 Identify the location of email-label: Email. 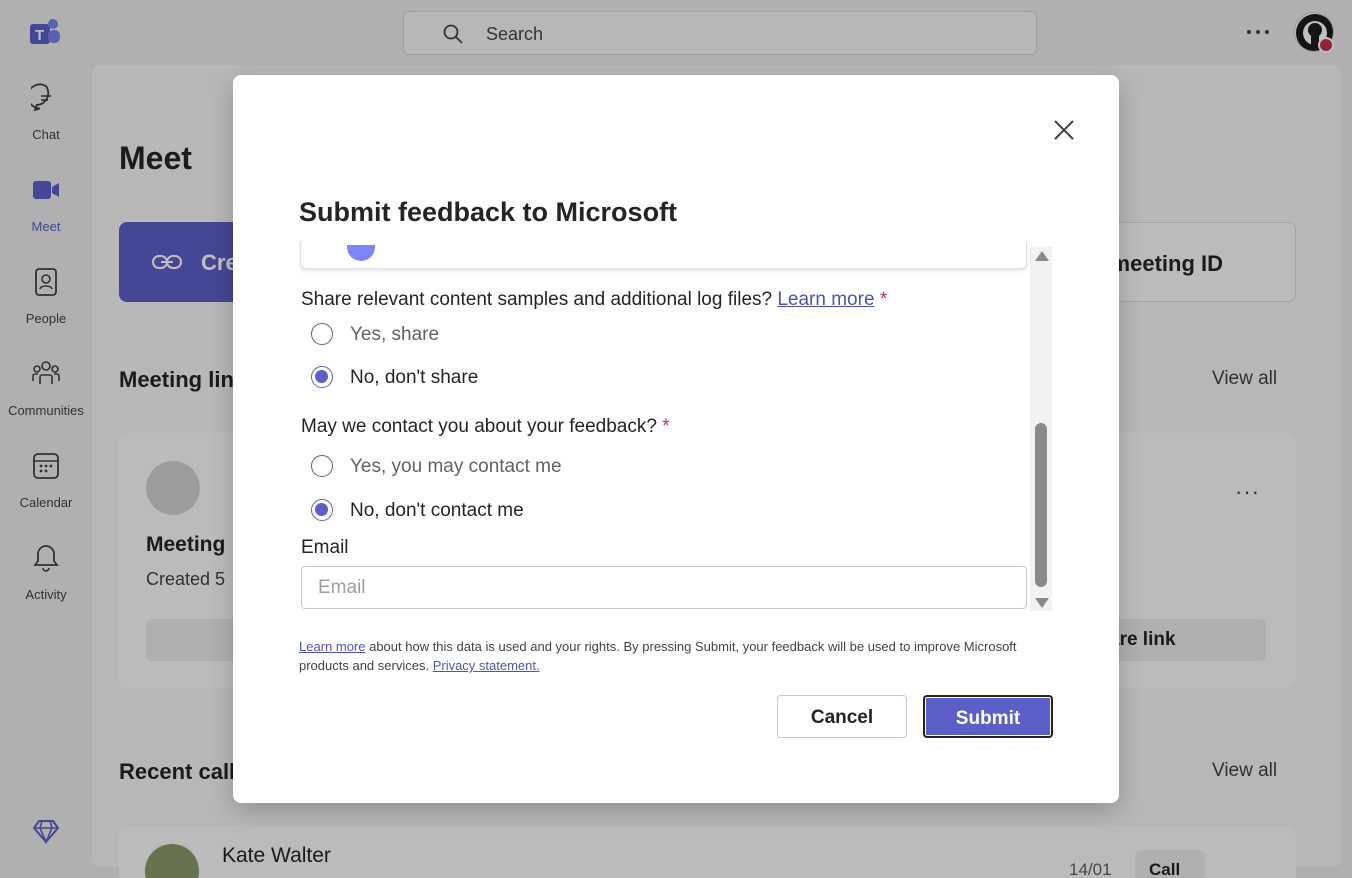
(325, 547).